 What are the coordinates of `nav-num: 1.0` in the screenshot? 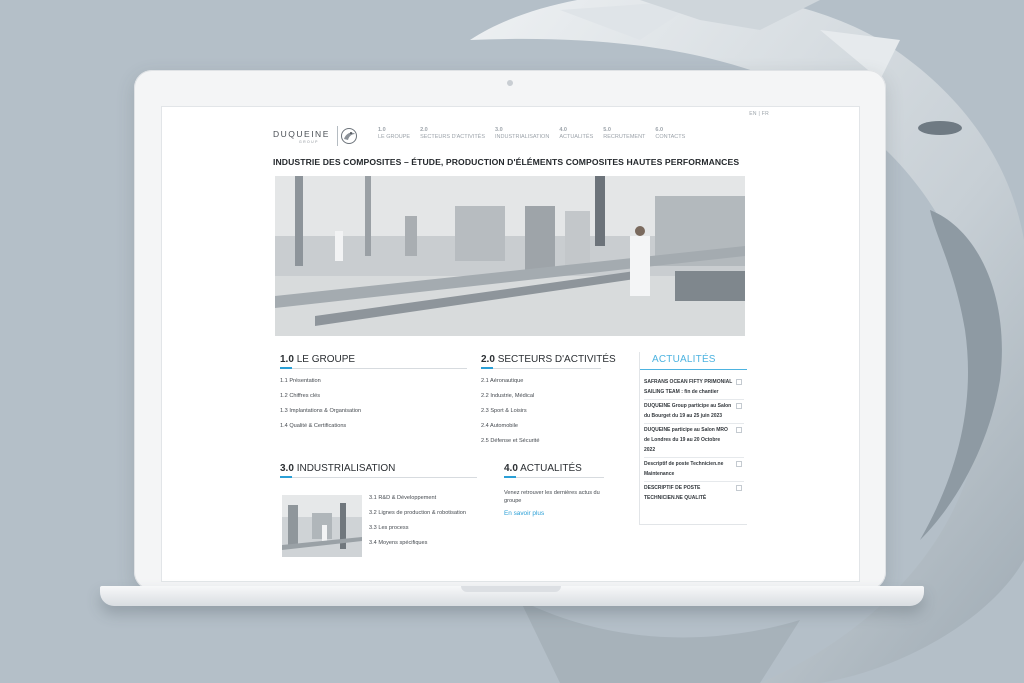 It's located at (382, 130).